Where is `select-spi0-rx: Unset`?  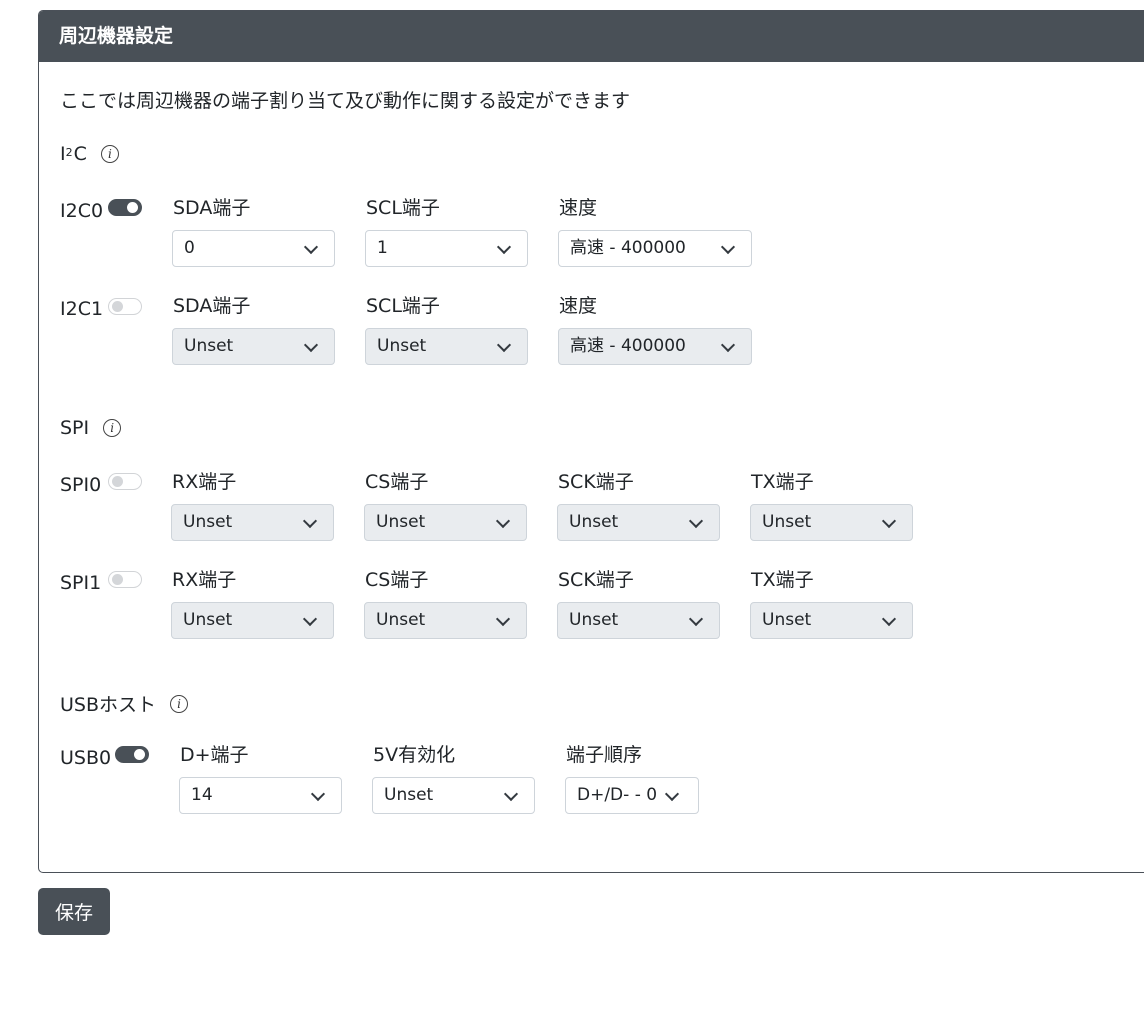 select-spi0-rx: Unset is located at coordinates (252, 522).